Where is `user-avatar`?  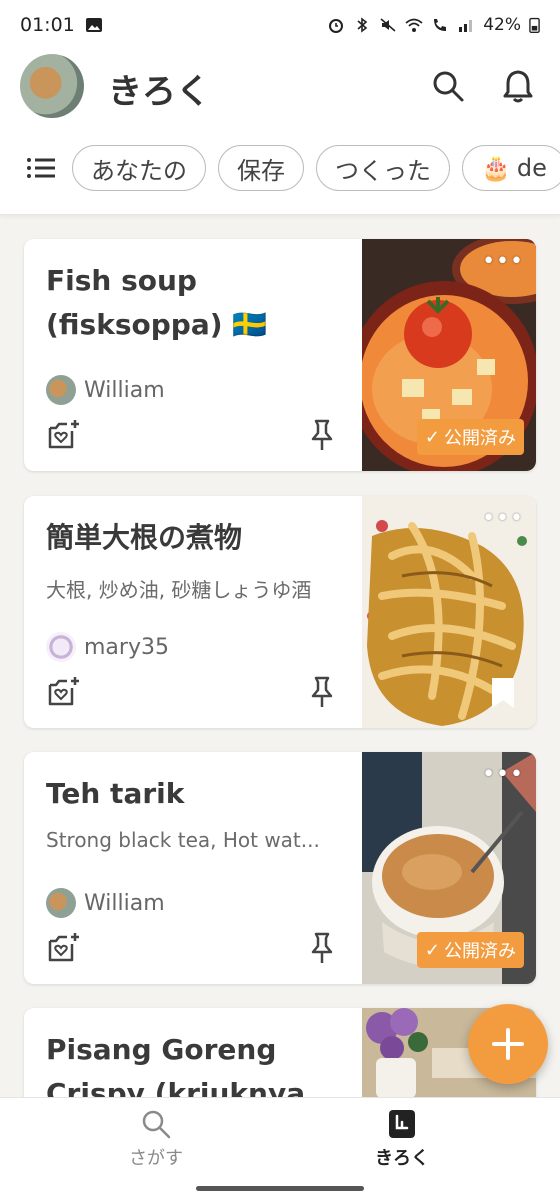 user-avatar is located at coordinates (52, 86).